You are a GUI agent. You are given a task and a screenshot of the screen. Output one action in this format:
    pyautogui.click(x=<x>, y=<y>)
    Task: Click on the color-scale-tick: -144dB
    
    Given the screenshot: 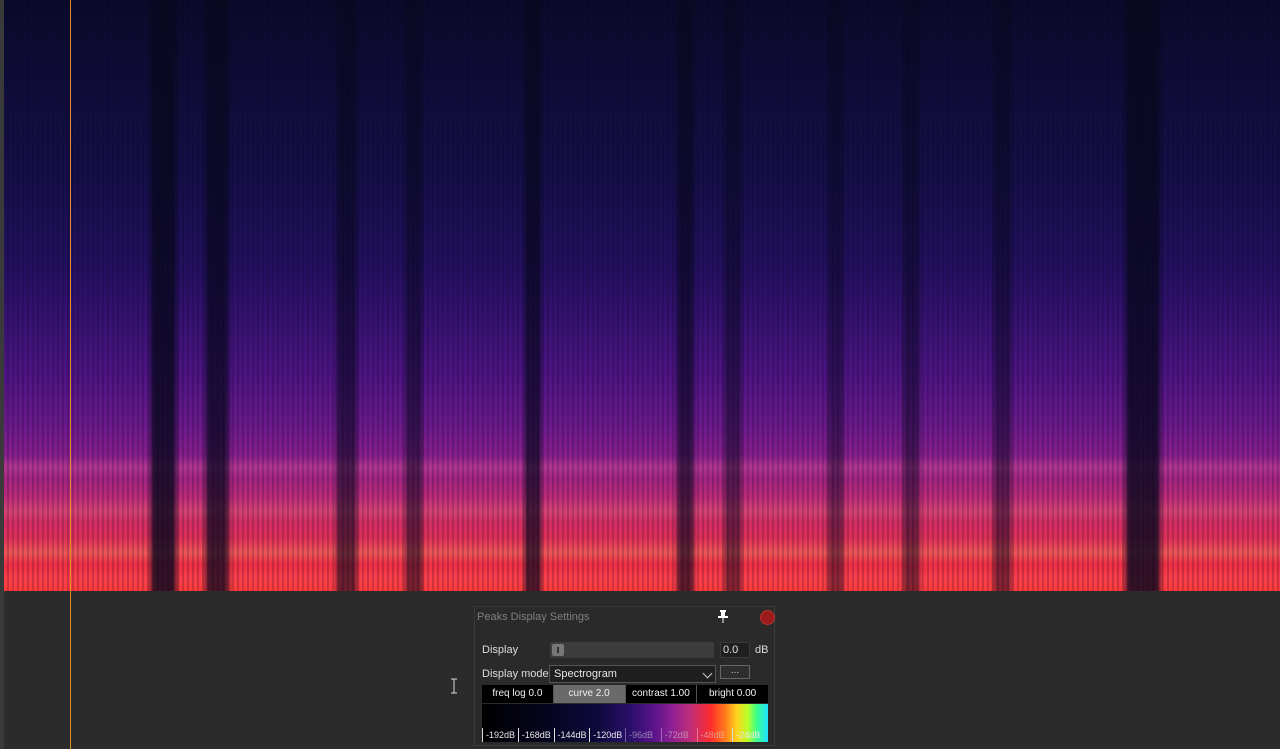 What is the action you would take?
    pyautogui.click(x=571, y=735)
    